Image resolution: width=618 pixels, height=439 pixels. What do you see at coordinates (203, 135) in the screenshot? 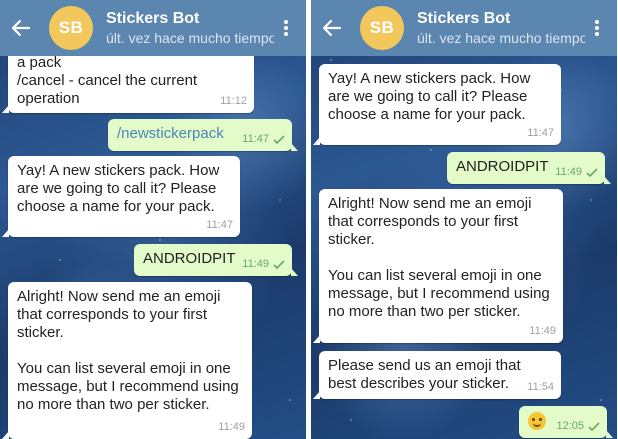
I see `message-bubble-outgoing: /newstickerpack 11:47` at bounding box center [203, 135].